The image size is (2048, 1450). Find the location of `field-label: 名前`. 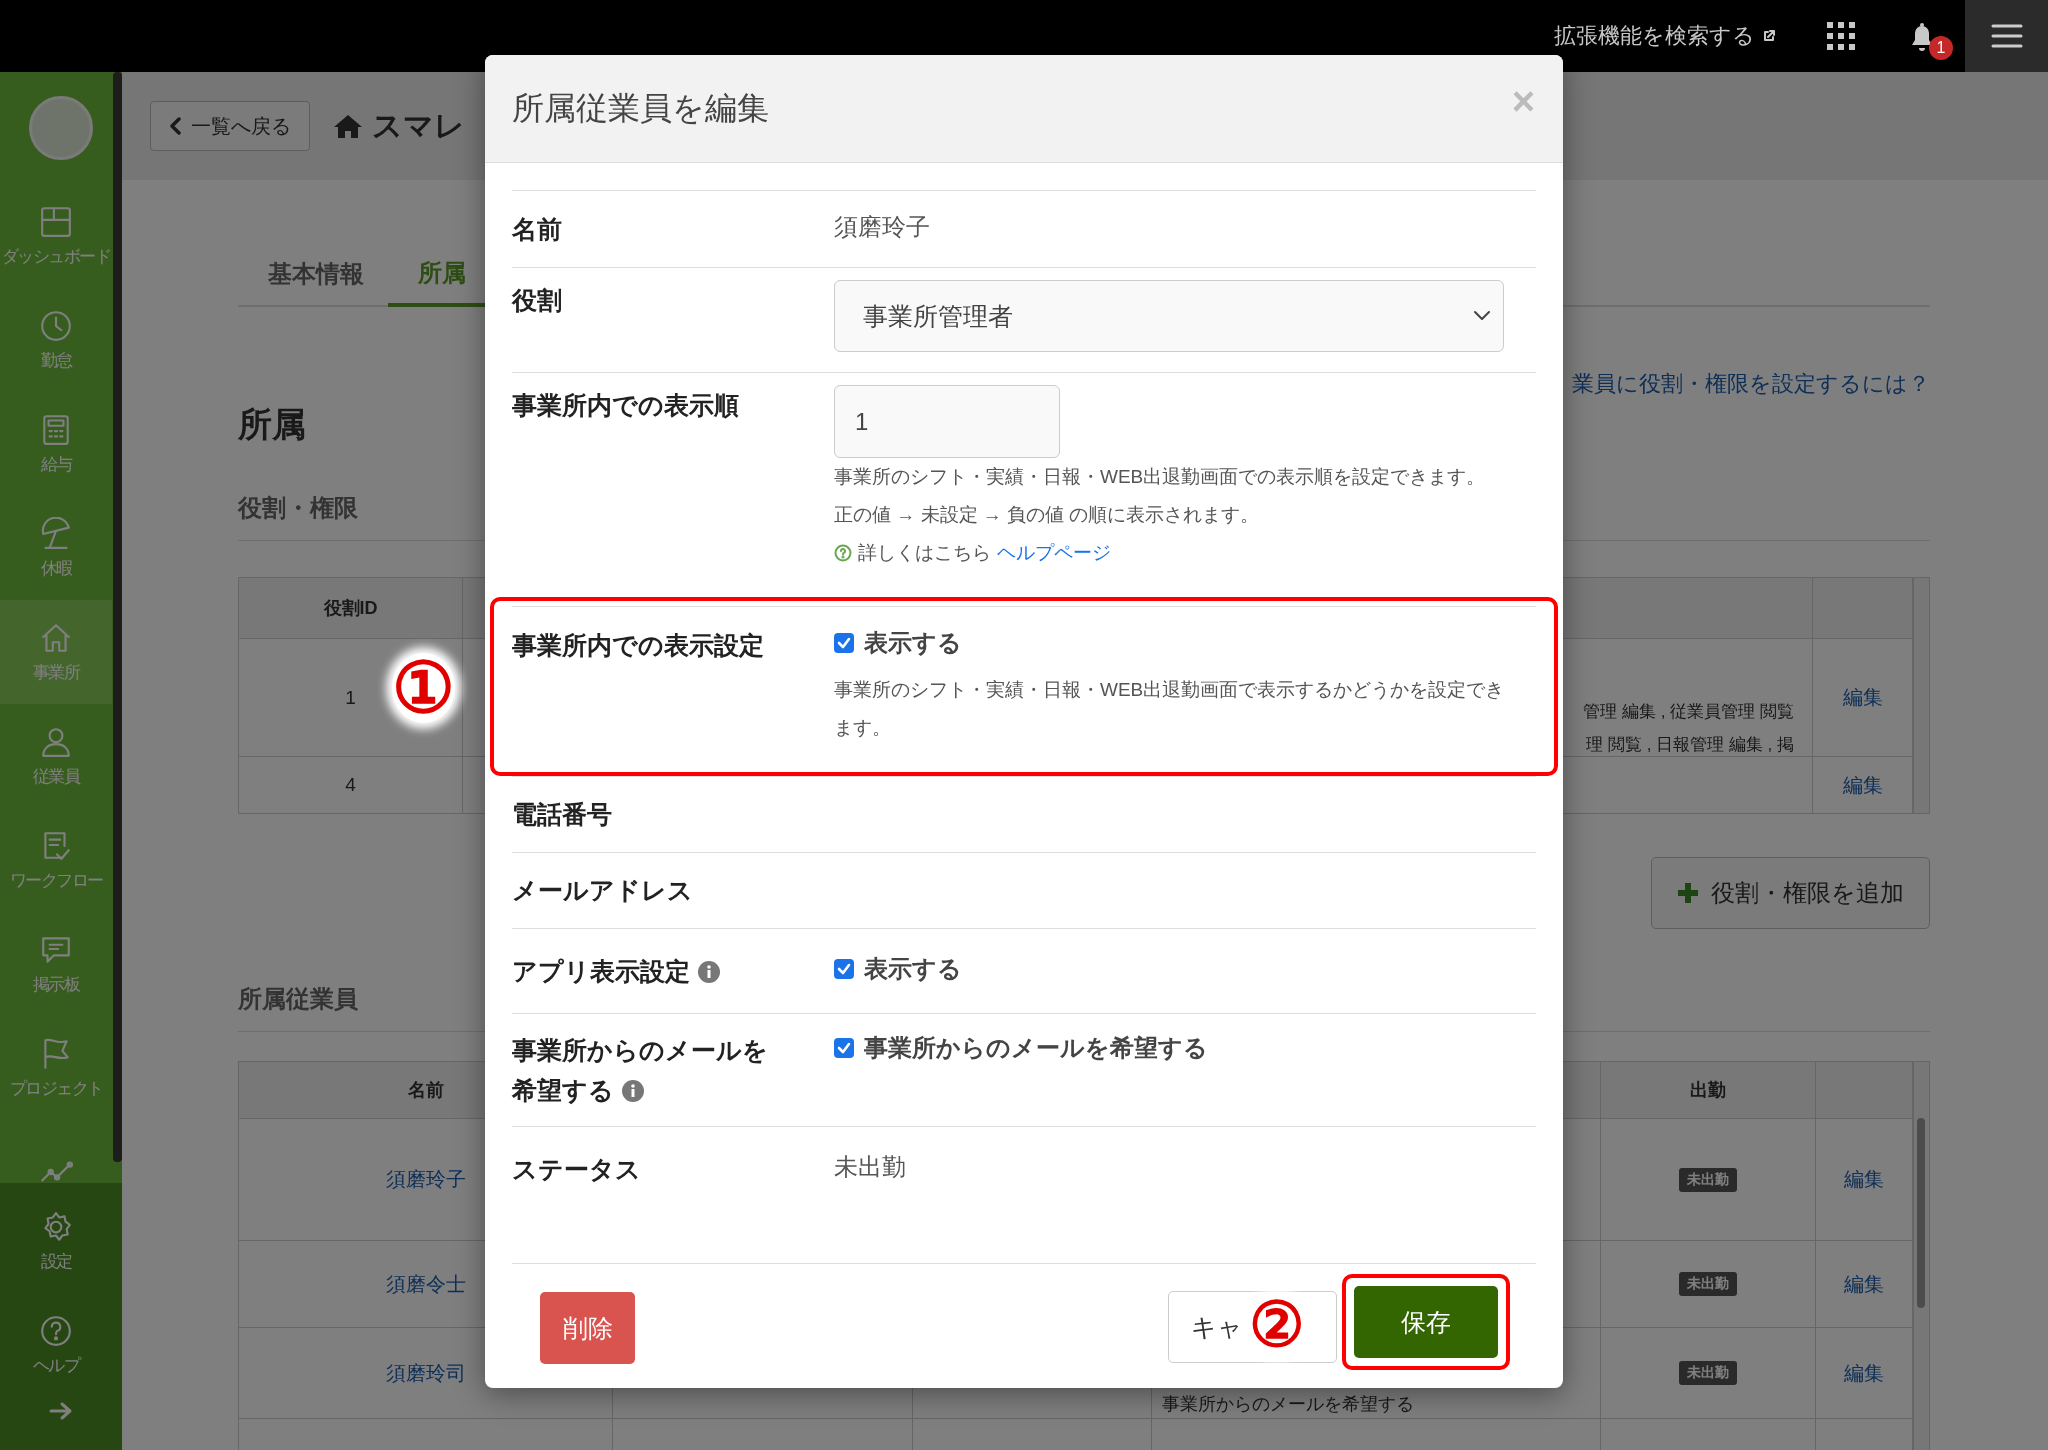

field-label: 名前 is located at coordinates (537, 229).